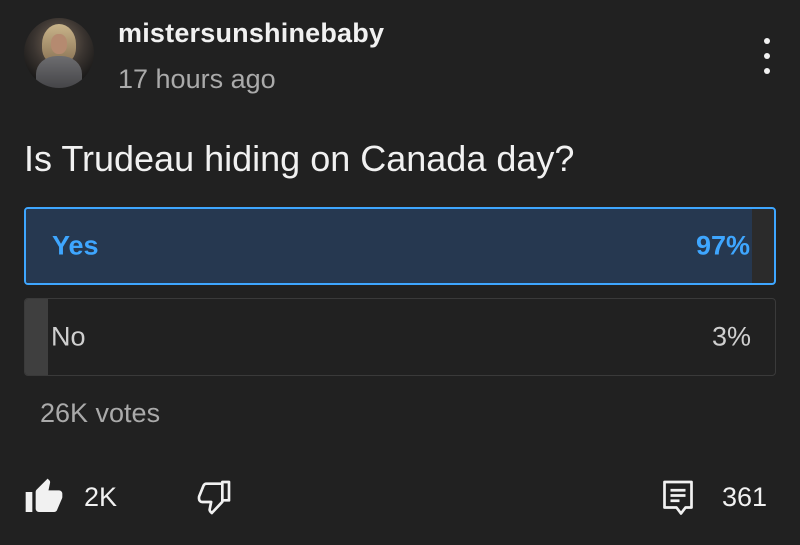  I want to click on thumbs-down-icon, so click(214, 497).